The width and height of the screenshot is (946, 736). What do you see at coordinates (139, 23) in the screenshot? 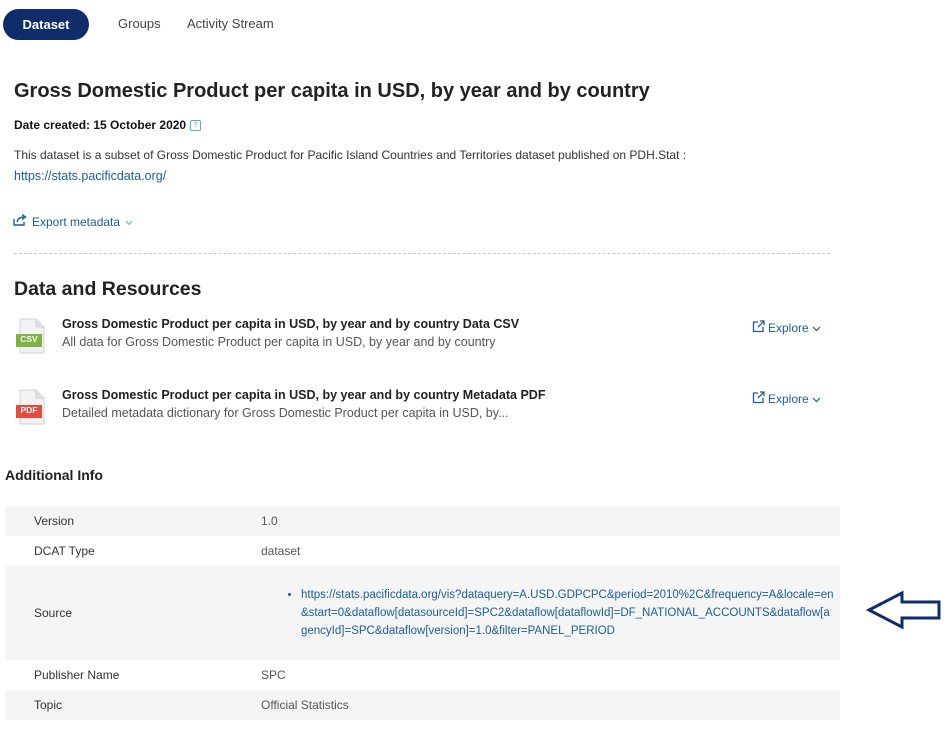
I see `tab-groups: Groups` at bounding box center [139, 23].